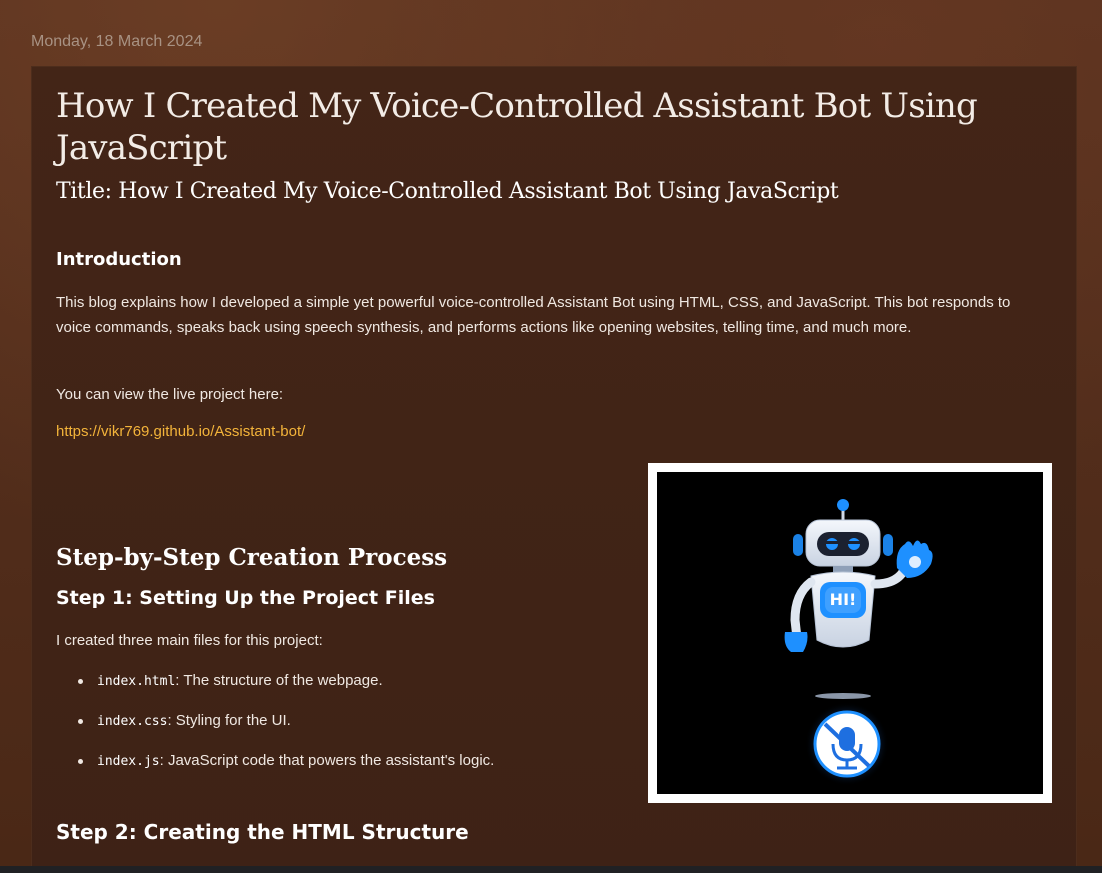 The height and width of the screenshot is (873, 1102). I want to click on robot-image: HI!, so click(850, 633).